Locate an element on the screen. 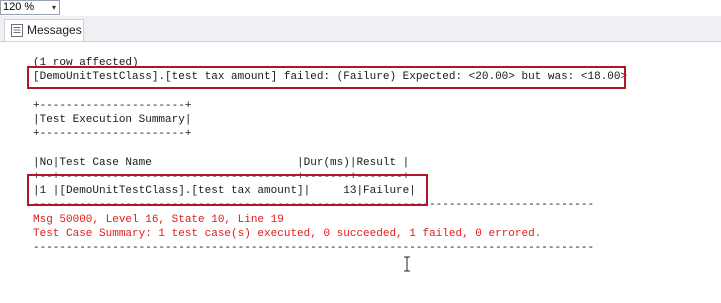 The width and height of the screenshot is (721, 303). zoom-dropdown: 120 % ▾ is located at coordinates (30, 7).